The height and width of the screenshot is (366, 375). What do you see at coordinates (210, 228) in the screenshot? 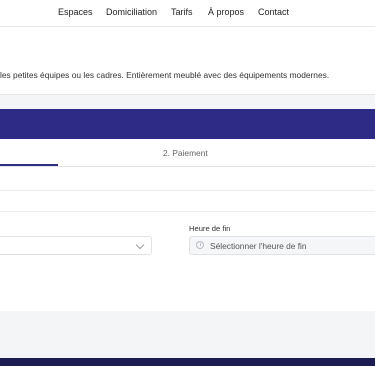
I see `end-time-label: Heure de fin` at bounding box center [210, 228].